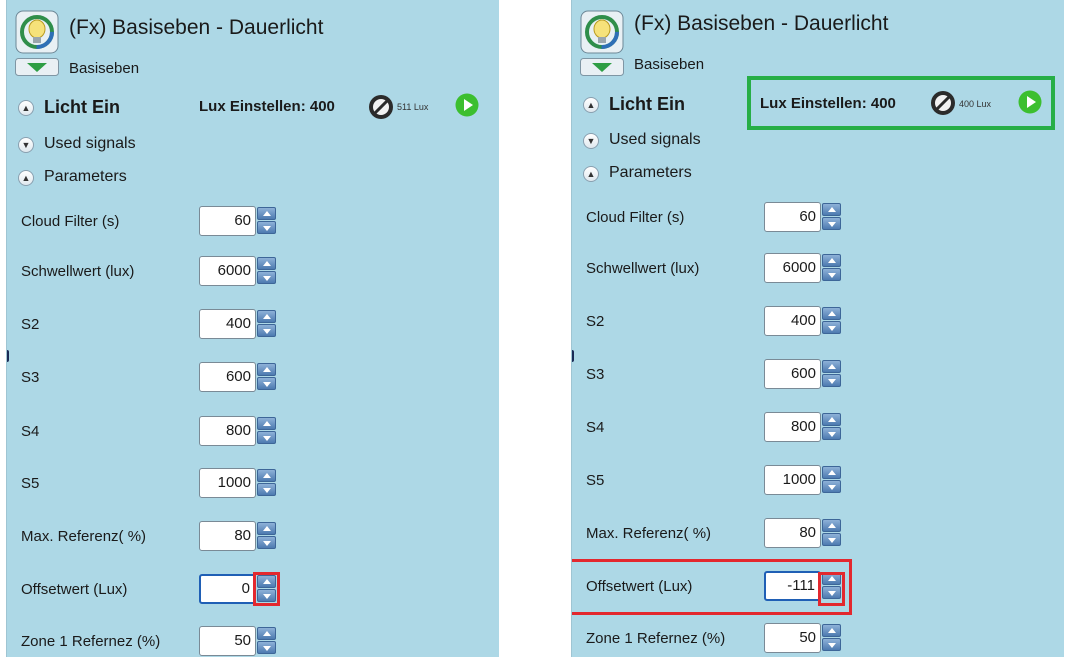  I want to click on highlight-offset-row, so click(712, 587).